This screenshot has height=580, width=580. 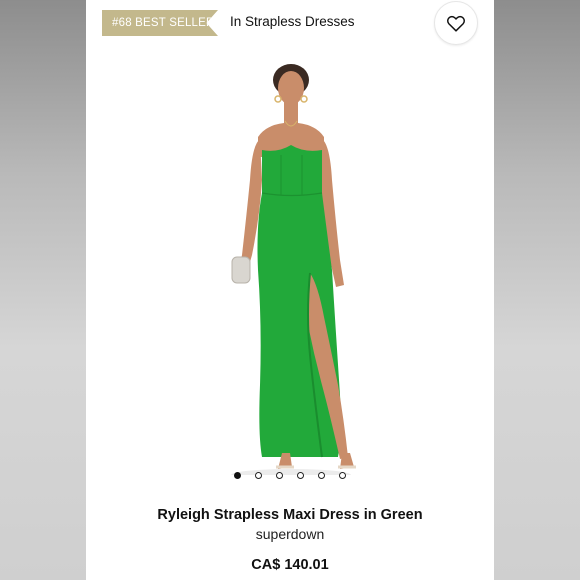 What do you see at coordinates (290, 534) in the screenshot?
I see `product-brand: superdown` at bounding box center [290, 534].